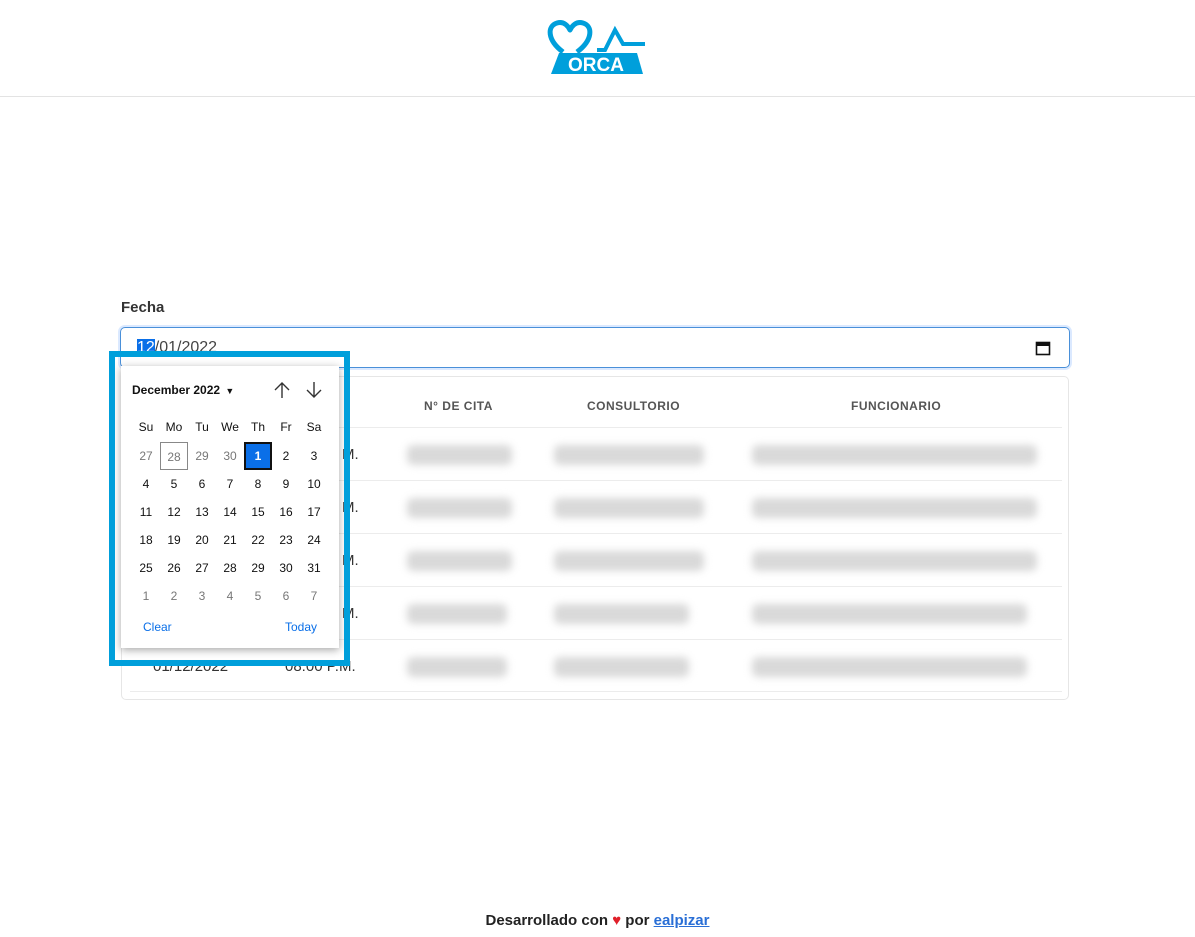 This screenshot has height=937, width=1195. What do you see at coordinates (176, 390) in the screenshot?
I see `month-year-label: December 2022` at bounding box center [176, 390].